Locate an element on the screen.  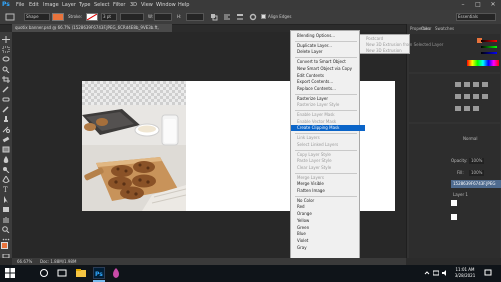
stroke-width-field: 3 pt is located at coordinates (109, 17).